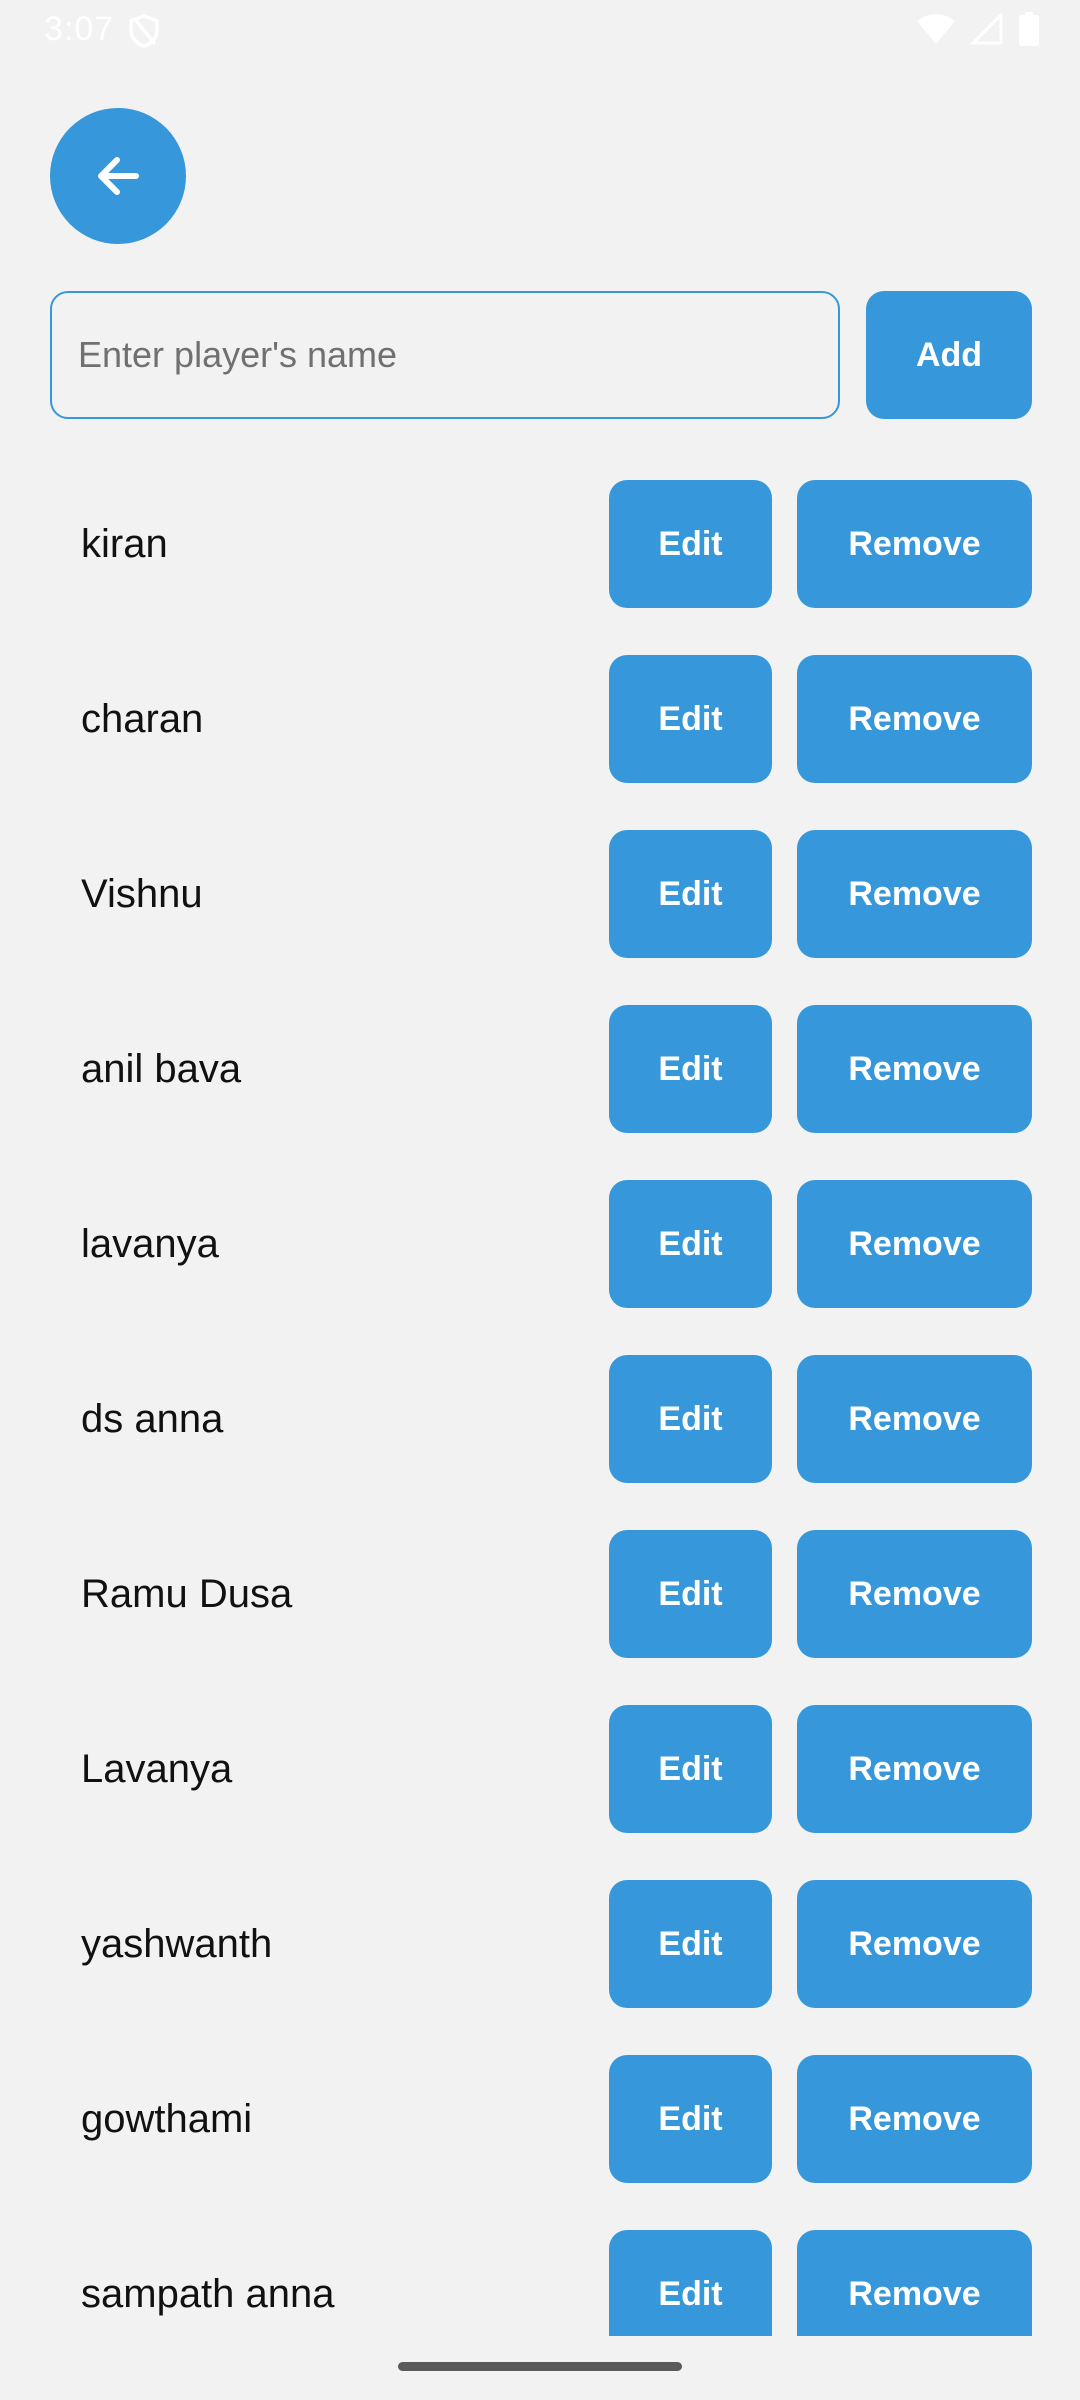  What do you see at coordinates (986, 28) in the screenshot?
I see `cellular-icon` at bounding box center [986, 28].